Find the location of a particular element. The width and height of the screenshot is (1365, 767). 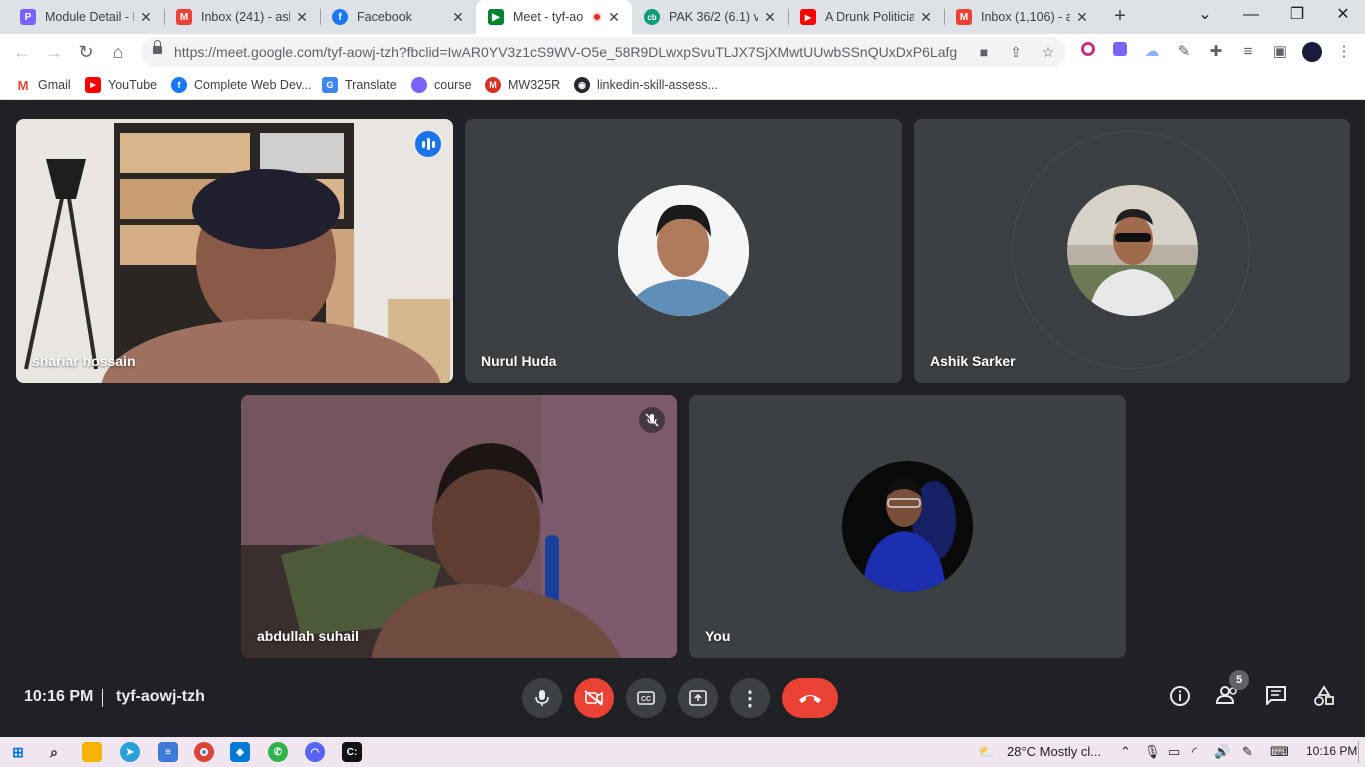

tab-facebook: f Facebook ✕ is located at coordinates (398, 17).